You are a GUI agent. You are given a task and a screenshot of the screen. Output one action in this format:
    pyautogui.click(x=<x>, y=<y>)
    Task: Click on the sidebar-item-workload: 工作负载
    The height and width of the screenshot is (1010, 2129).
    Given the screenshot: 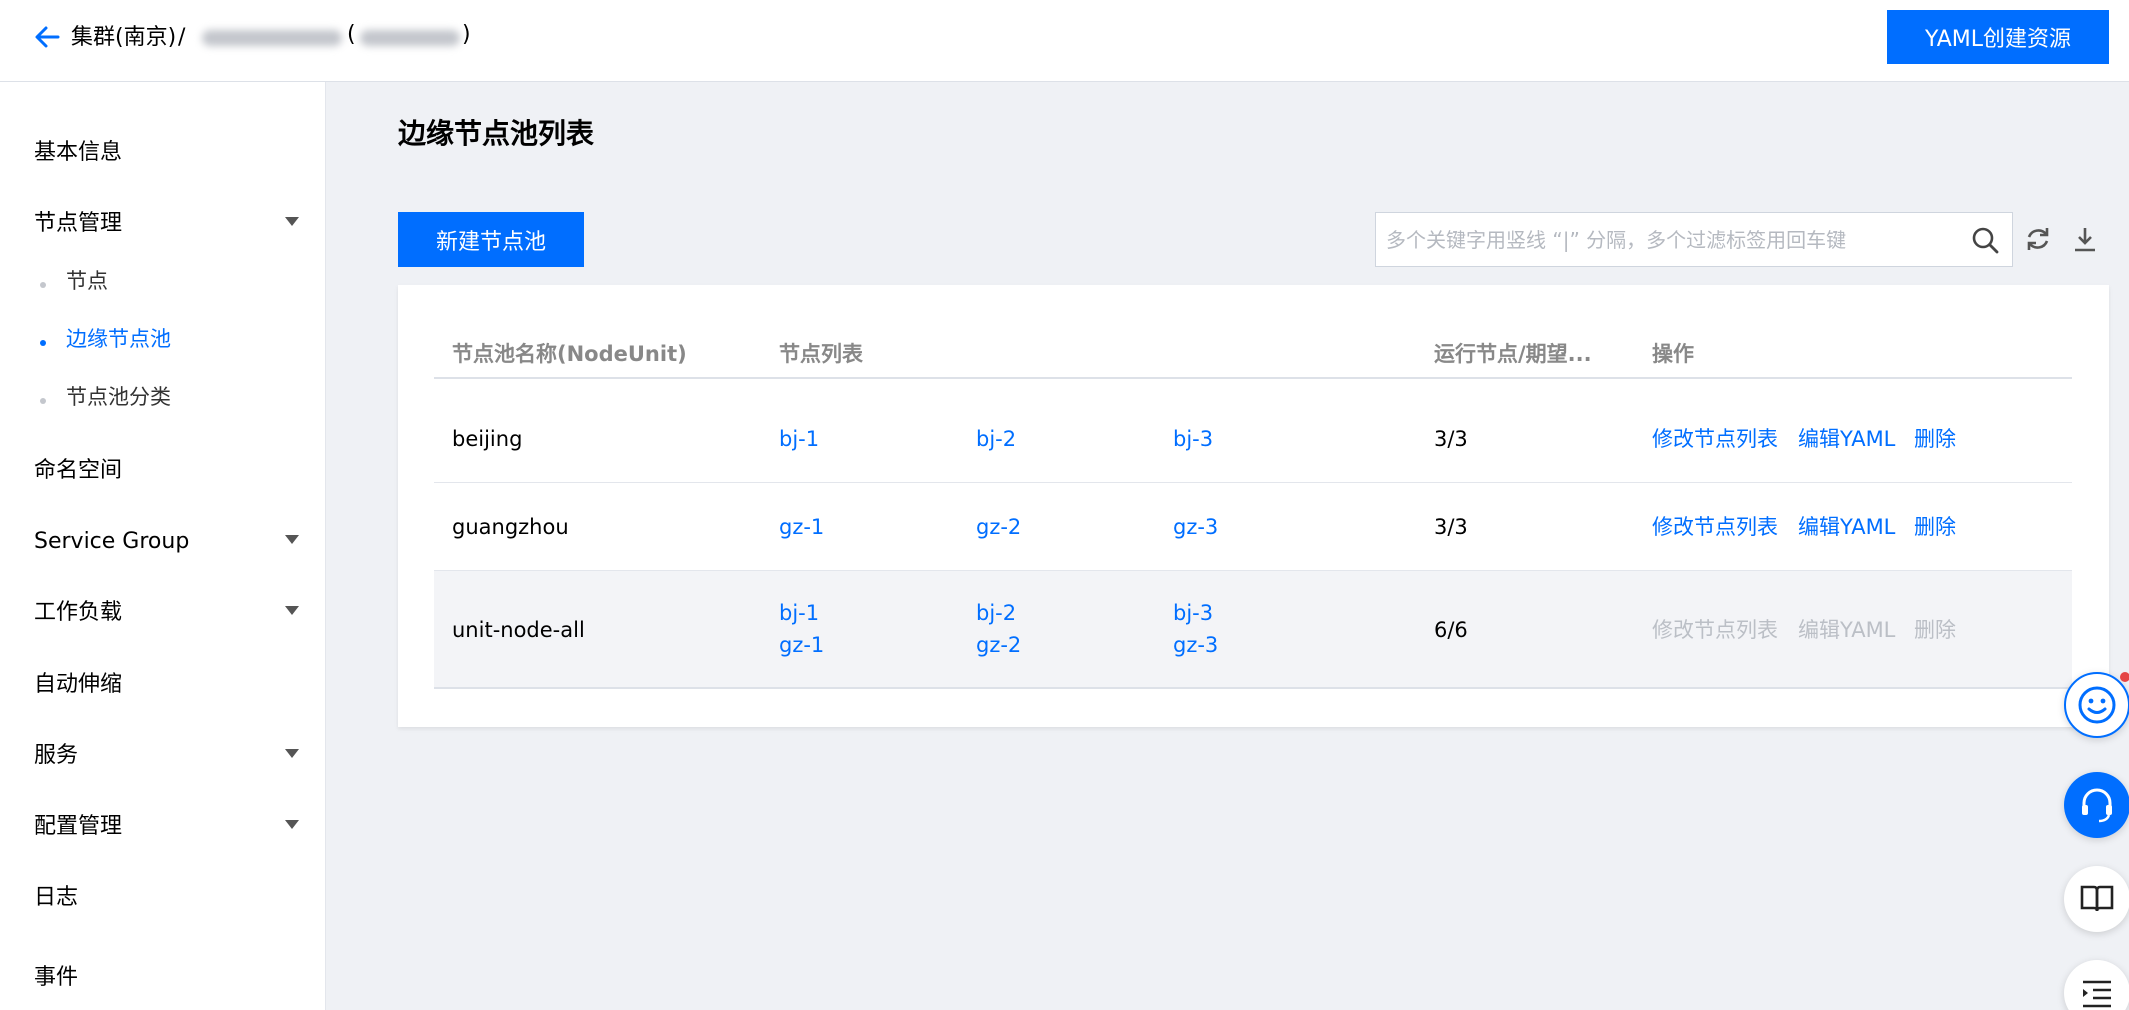 What is the action you would take?
    pyautogui.click(x=78, y=613)
    